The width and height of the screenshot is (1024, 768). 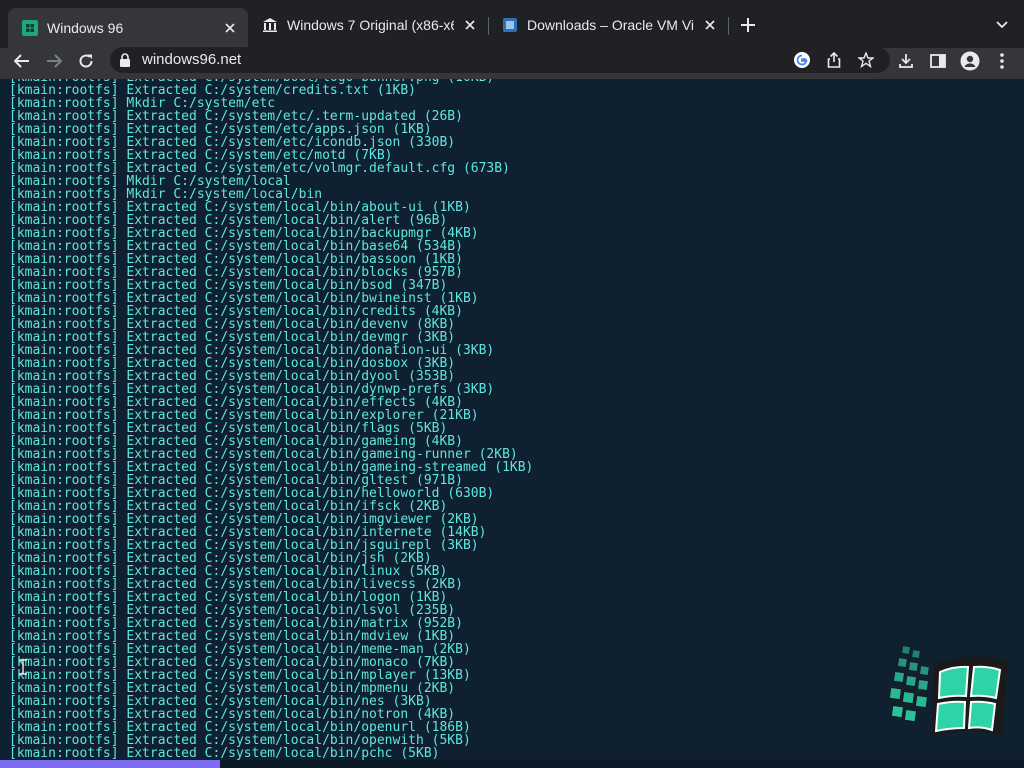 I want to click on profile-avatar-icon, so click(x=970, y=61).